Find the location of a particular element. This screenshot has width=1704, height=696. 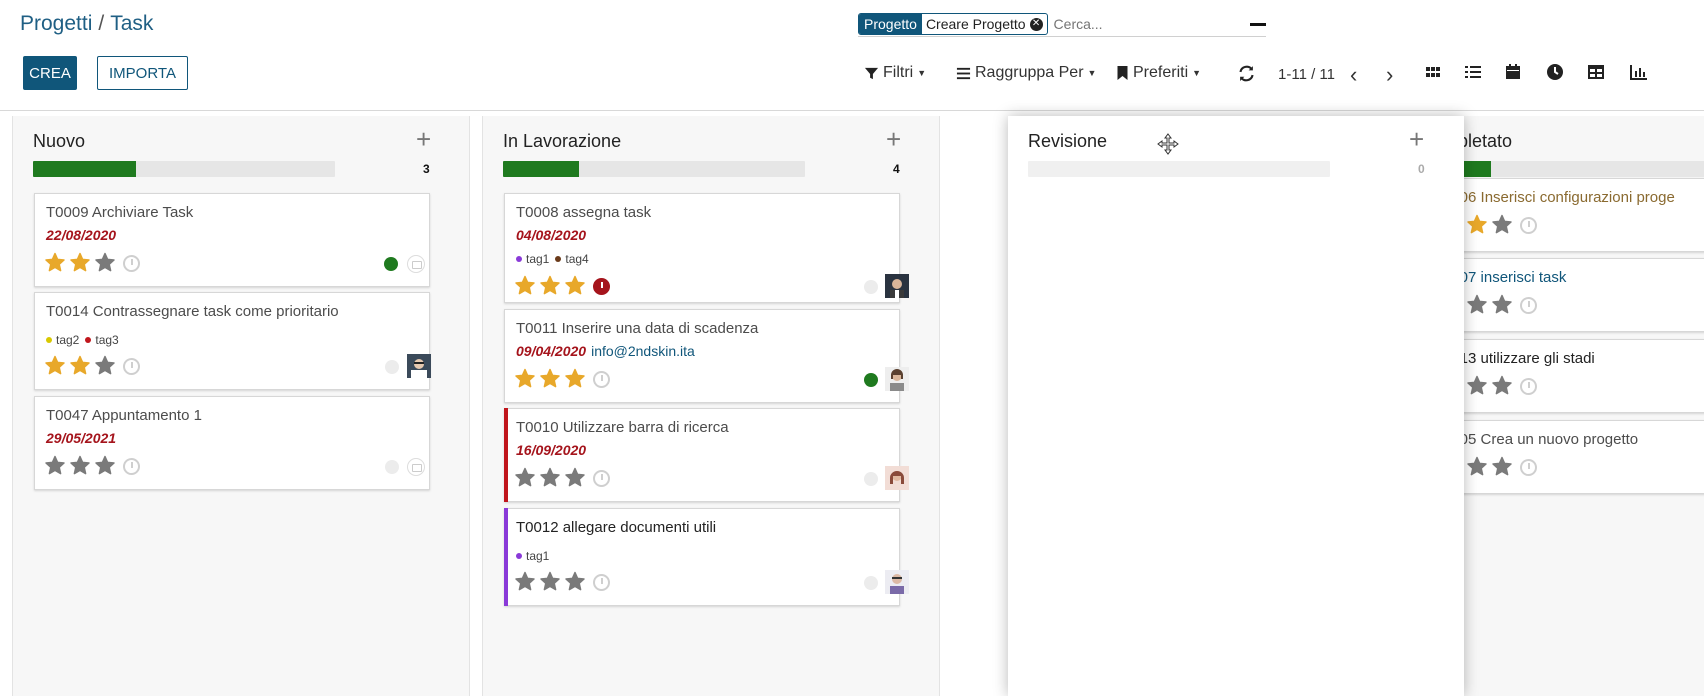

task-card: T0012 allegare documenti utili tag1 is located at coordinates (706, 557).